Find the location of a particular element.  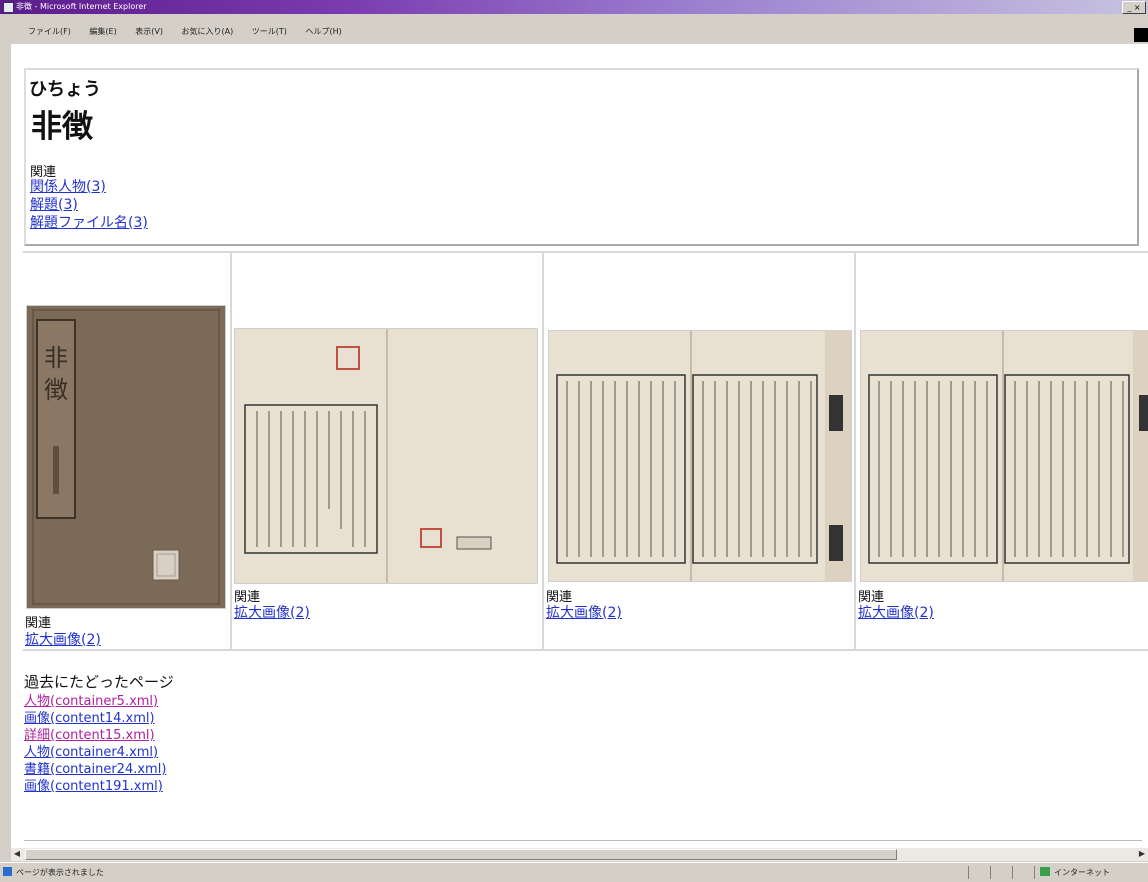

svg-text: 徴 is located at coordinates (56, 390).